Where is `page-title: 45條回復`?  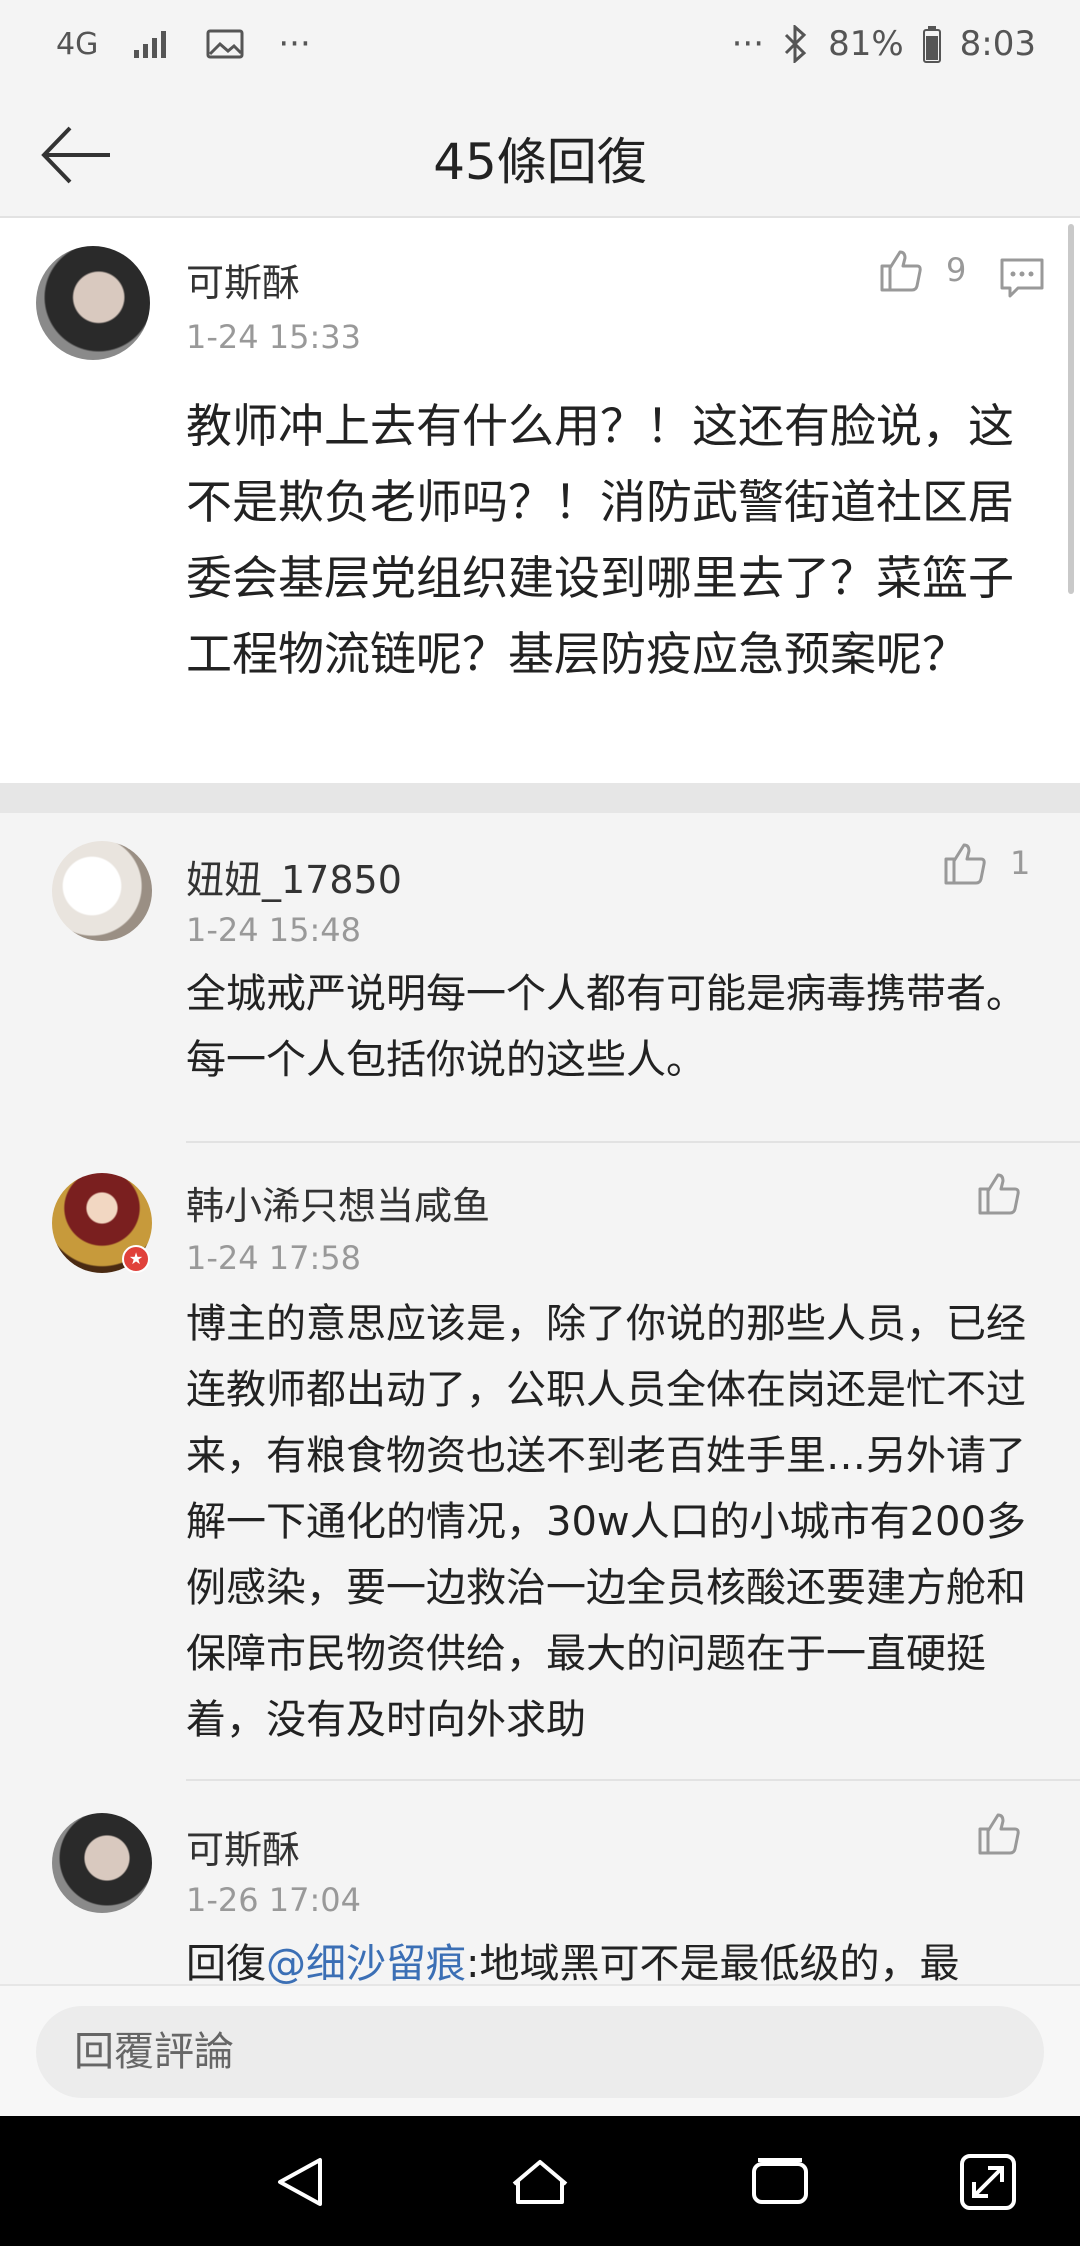 page-title: 45條回復 is located at coordinates (540, 162).